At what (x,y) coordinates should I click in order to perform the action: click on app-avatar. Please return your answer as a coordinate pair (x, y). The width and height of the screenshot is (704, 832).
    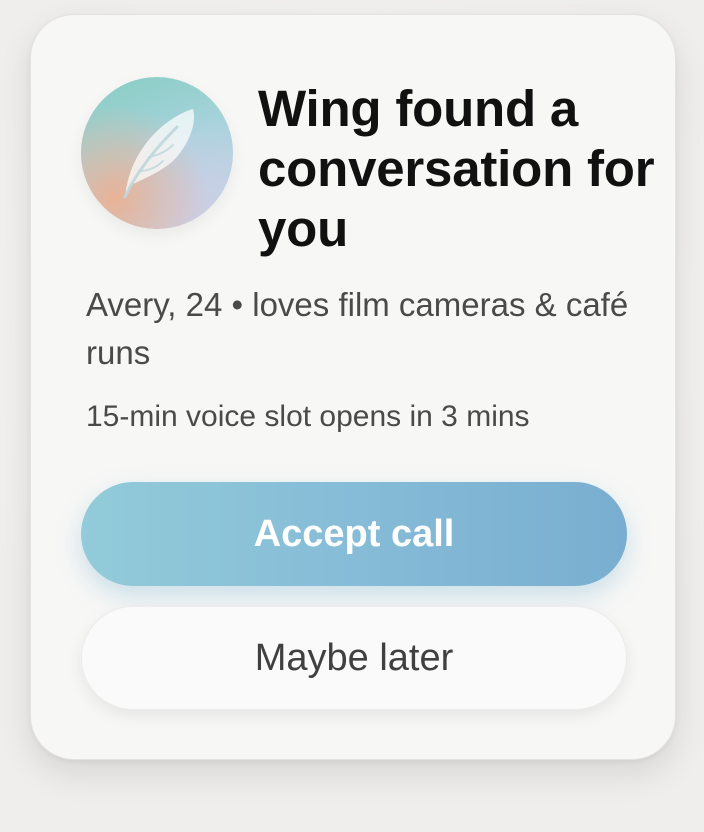
    Looking at the image, I should click on (157, 153).